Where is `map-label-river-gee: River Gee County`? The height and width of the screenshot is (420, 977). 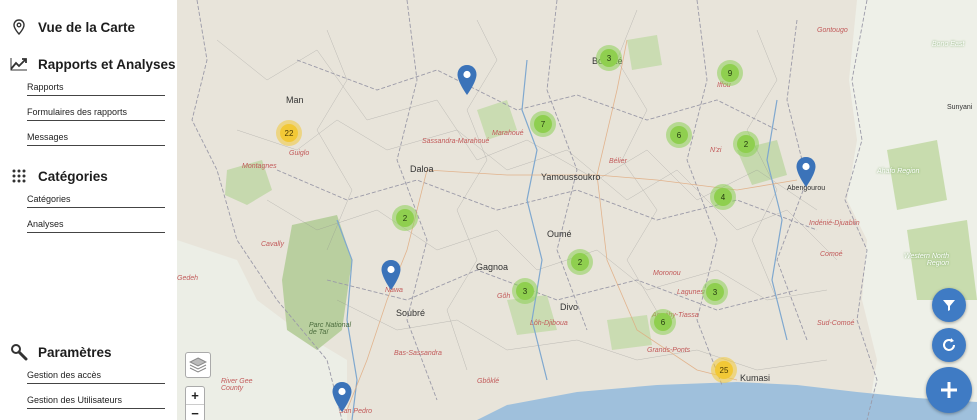
map-label-river-gee: River Gee County is located at coordinates (237, 385).